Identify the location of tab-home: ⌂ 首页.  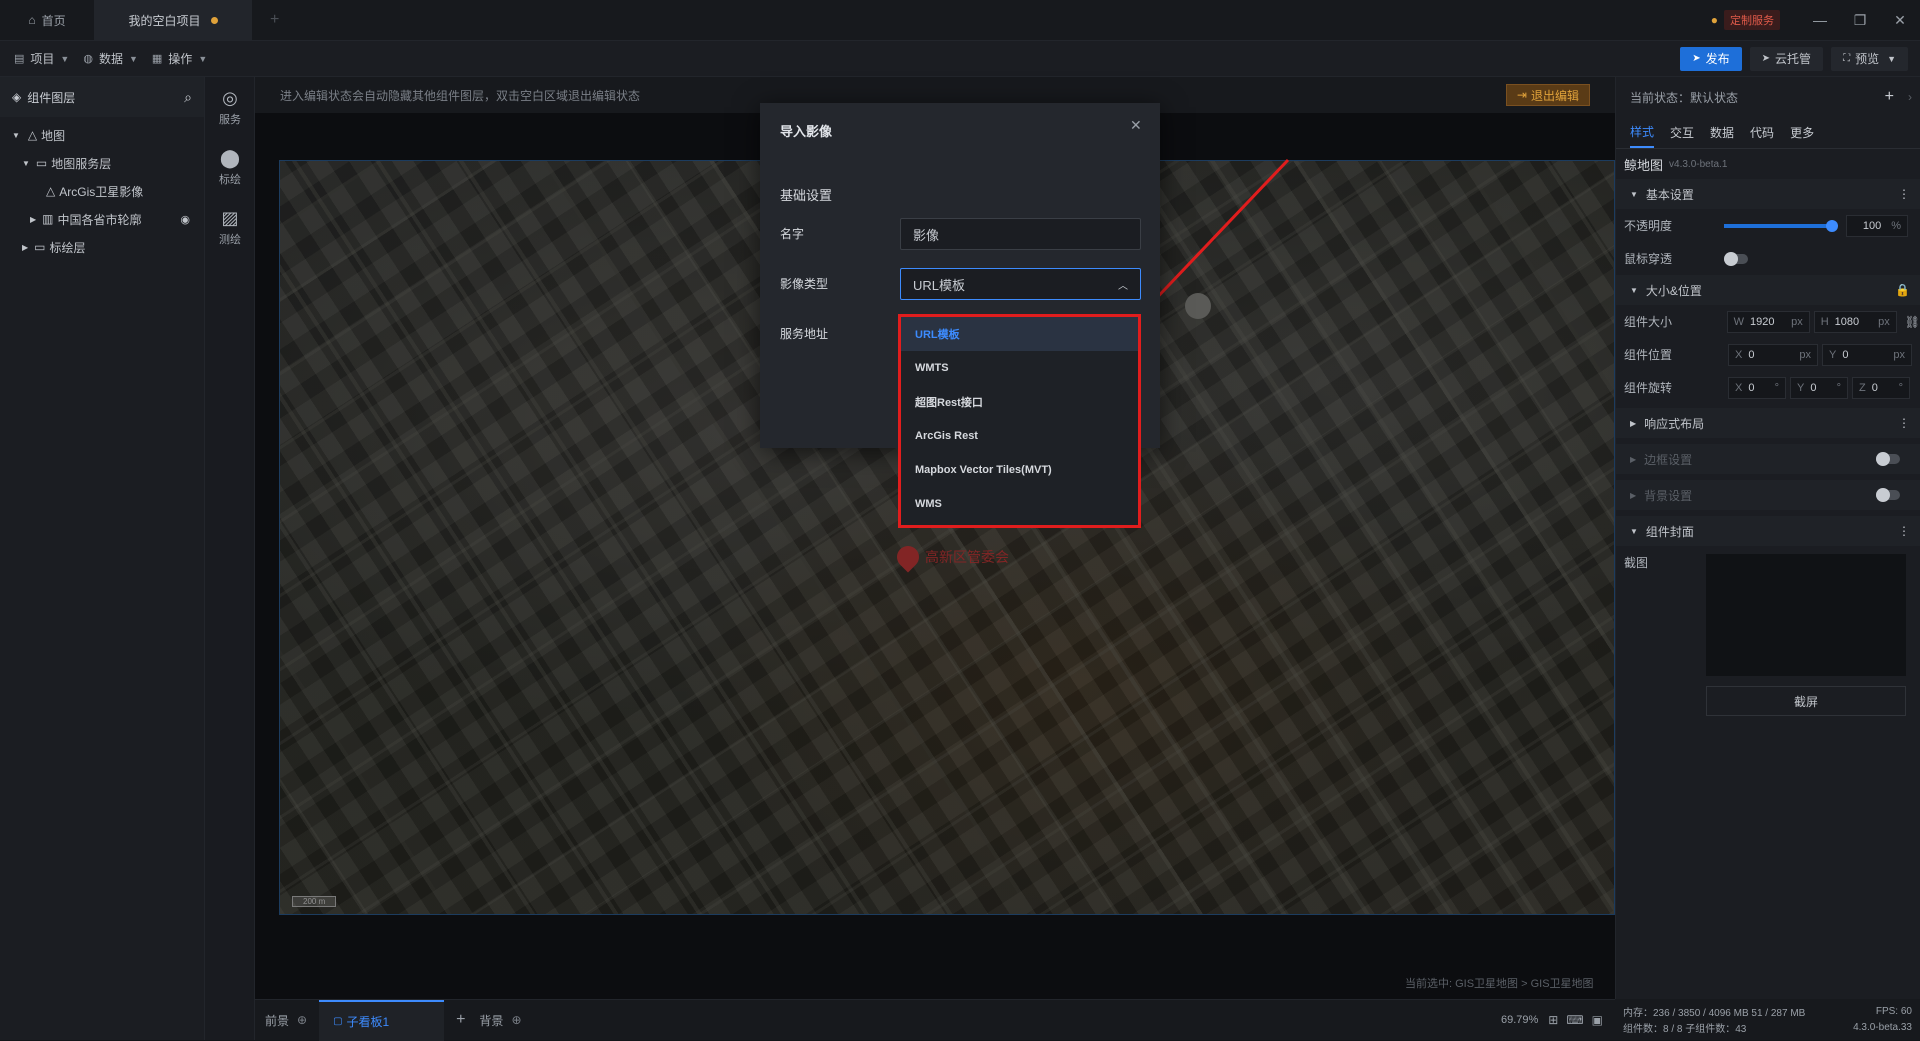
(47, 20).